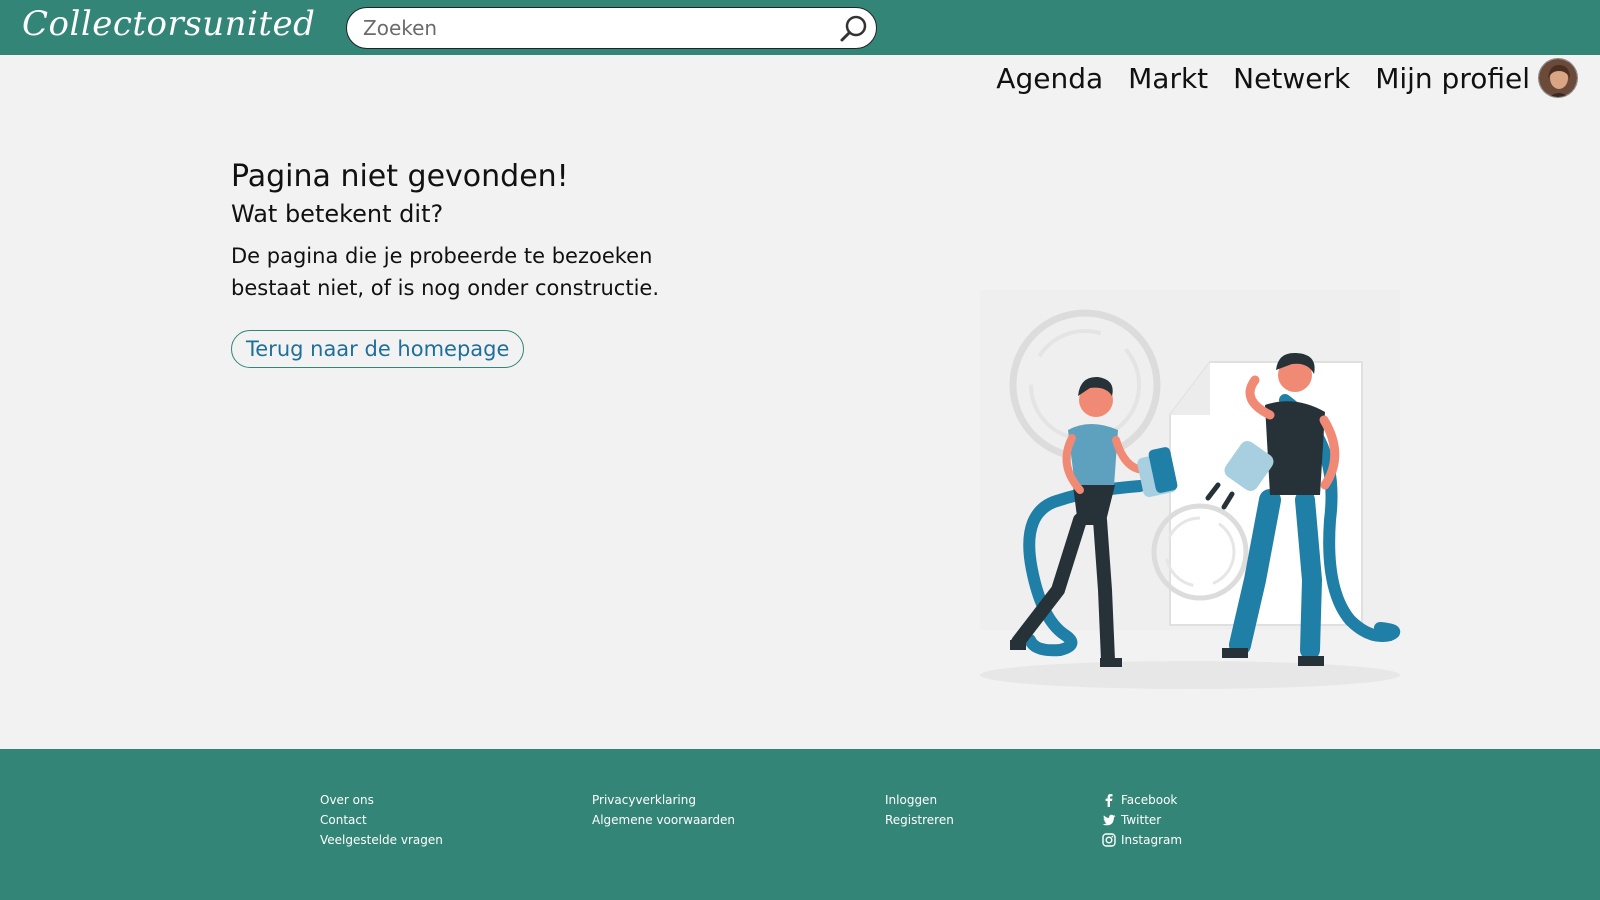 The height and width of the screenshot is (900, 1600). I want to click on search-input, so click(591, 28).